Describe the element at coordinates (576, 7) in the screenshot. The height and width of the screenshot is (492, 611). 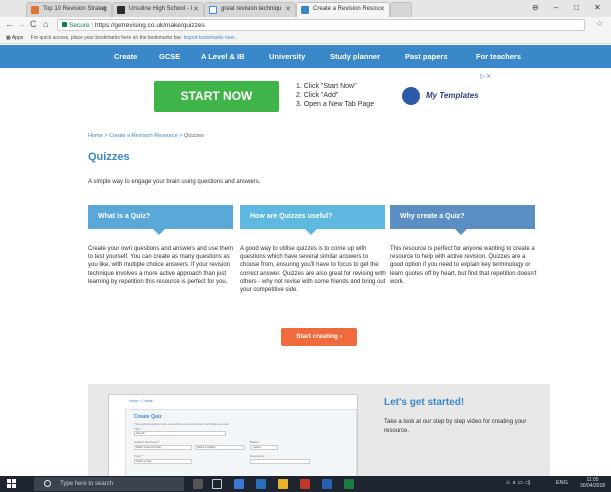
I see `maximize-icon: □` at that location.